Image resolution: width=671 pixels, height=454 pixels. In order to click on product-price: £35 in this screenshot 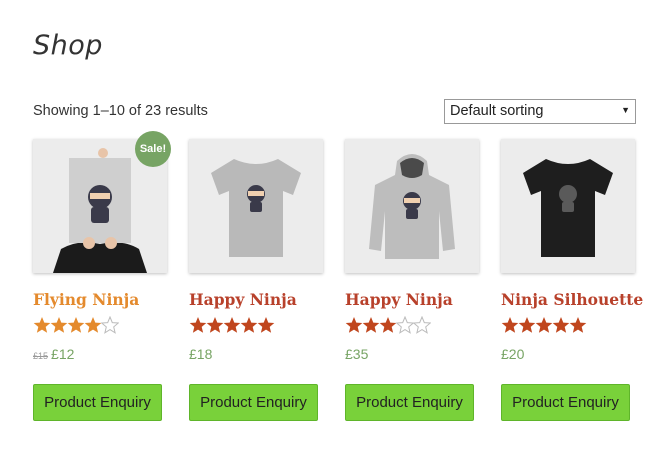, I will do `click(356, 354)`.